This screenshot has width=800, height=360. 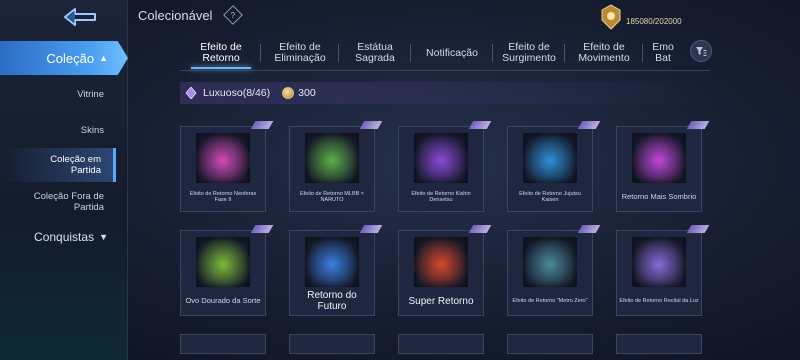 I want to click on info-icon: ?, so click(x=233, y=15).